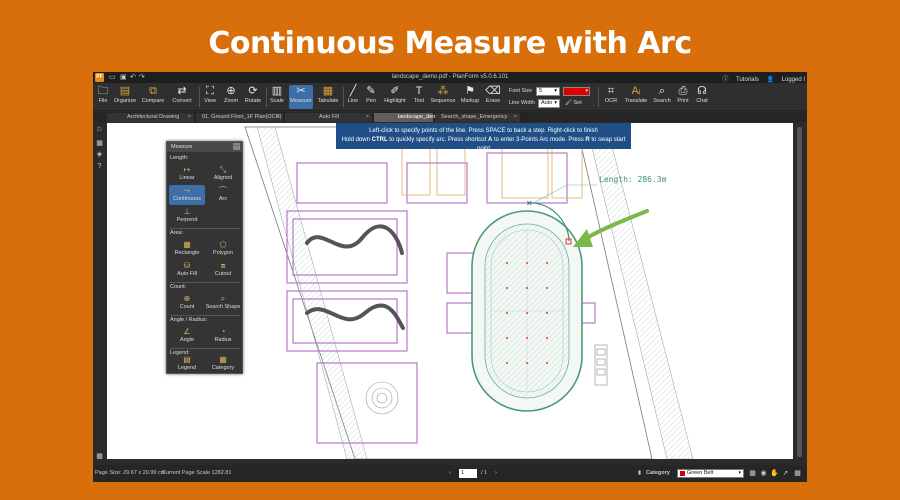 The height and width of the screenshot is (500, 900). I want to click on help-icon: ?, so click(99, 166).